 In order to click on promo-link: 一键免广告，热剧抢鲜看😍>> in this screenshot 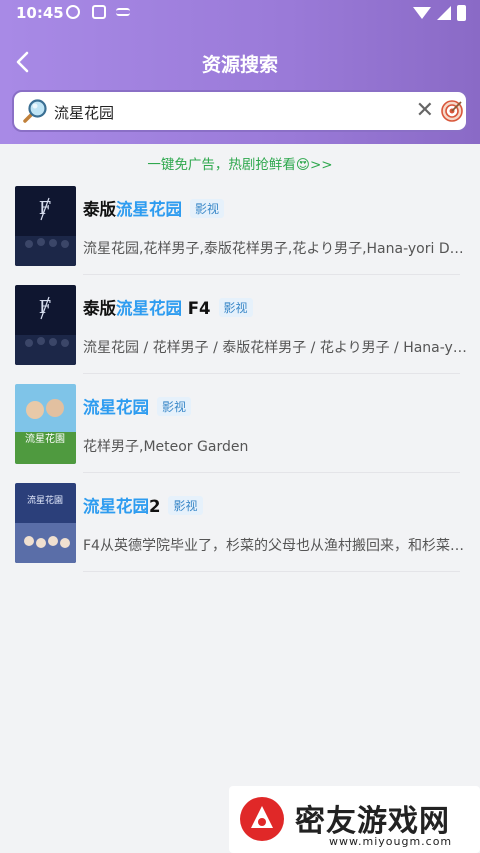, I will do `click(240, 163)`.